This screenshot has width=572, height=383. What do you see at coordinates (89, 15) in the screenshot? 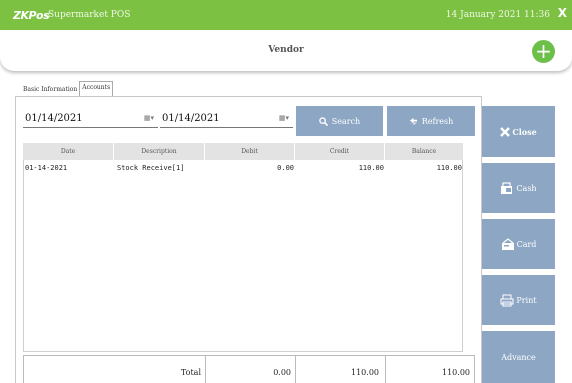
I see `app-name: Supermarket POS` at bounding box center [89, 15].